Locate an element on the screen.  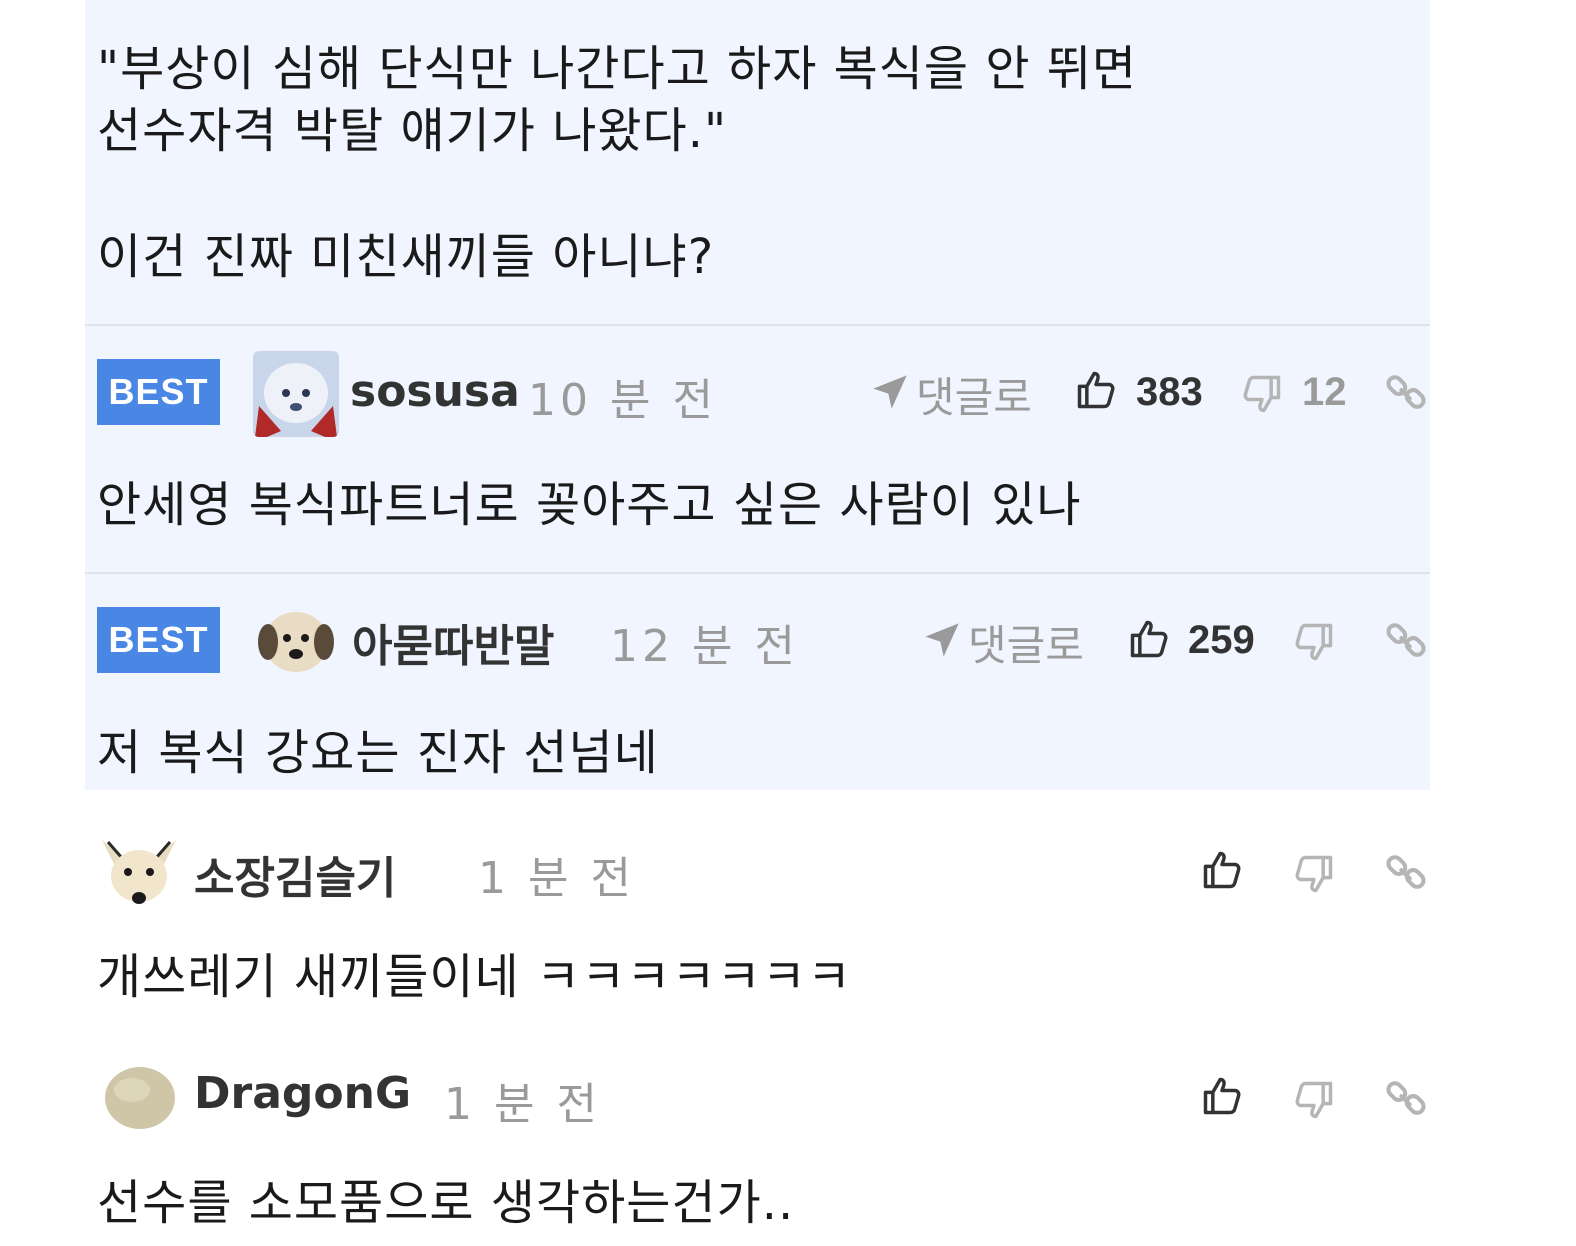
post-excerpt-line-3: 이건 진짜 미친새끼들 아니냐? is located at coordinates (406, 257).